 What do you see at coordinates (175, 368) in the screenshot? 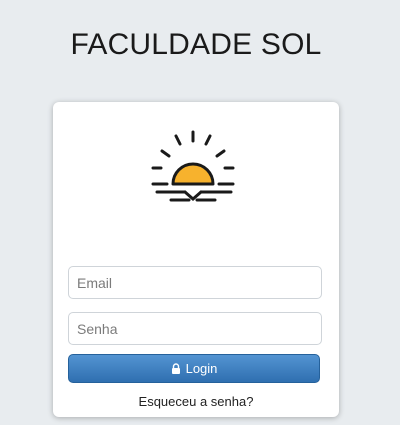
I see `lock-icon` at bounding box center [175, 368].